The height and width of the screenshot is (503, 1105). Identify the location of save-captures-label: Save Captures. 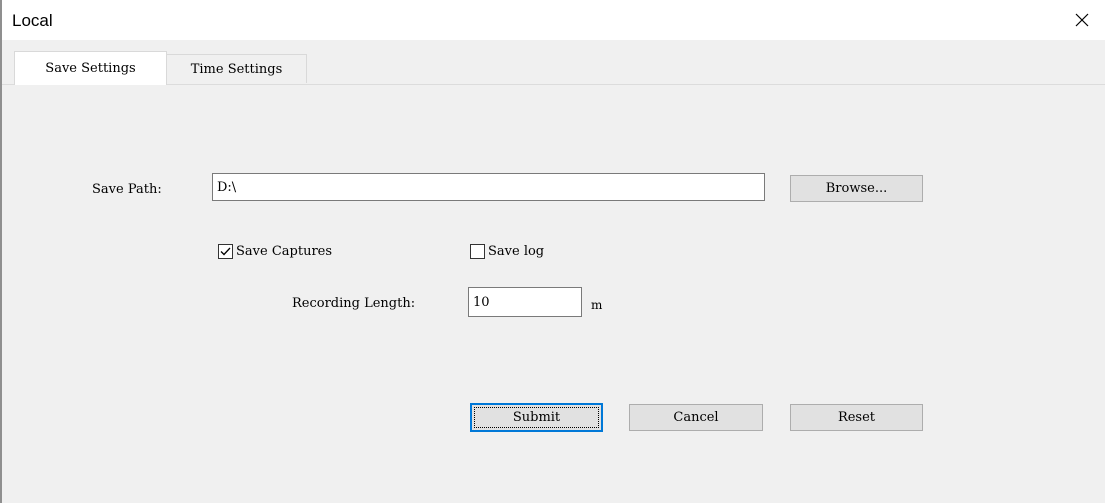
(284, 251).